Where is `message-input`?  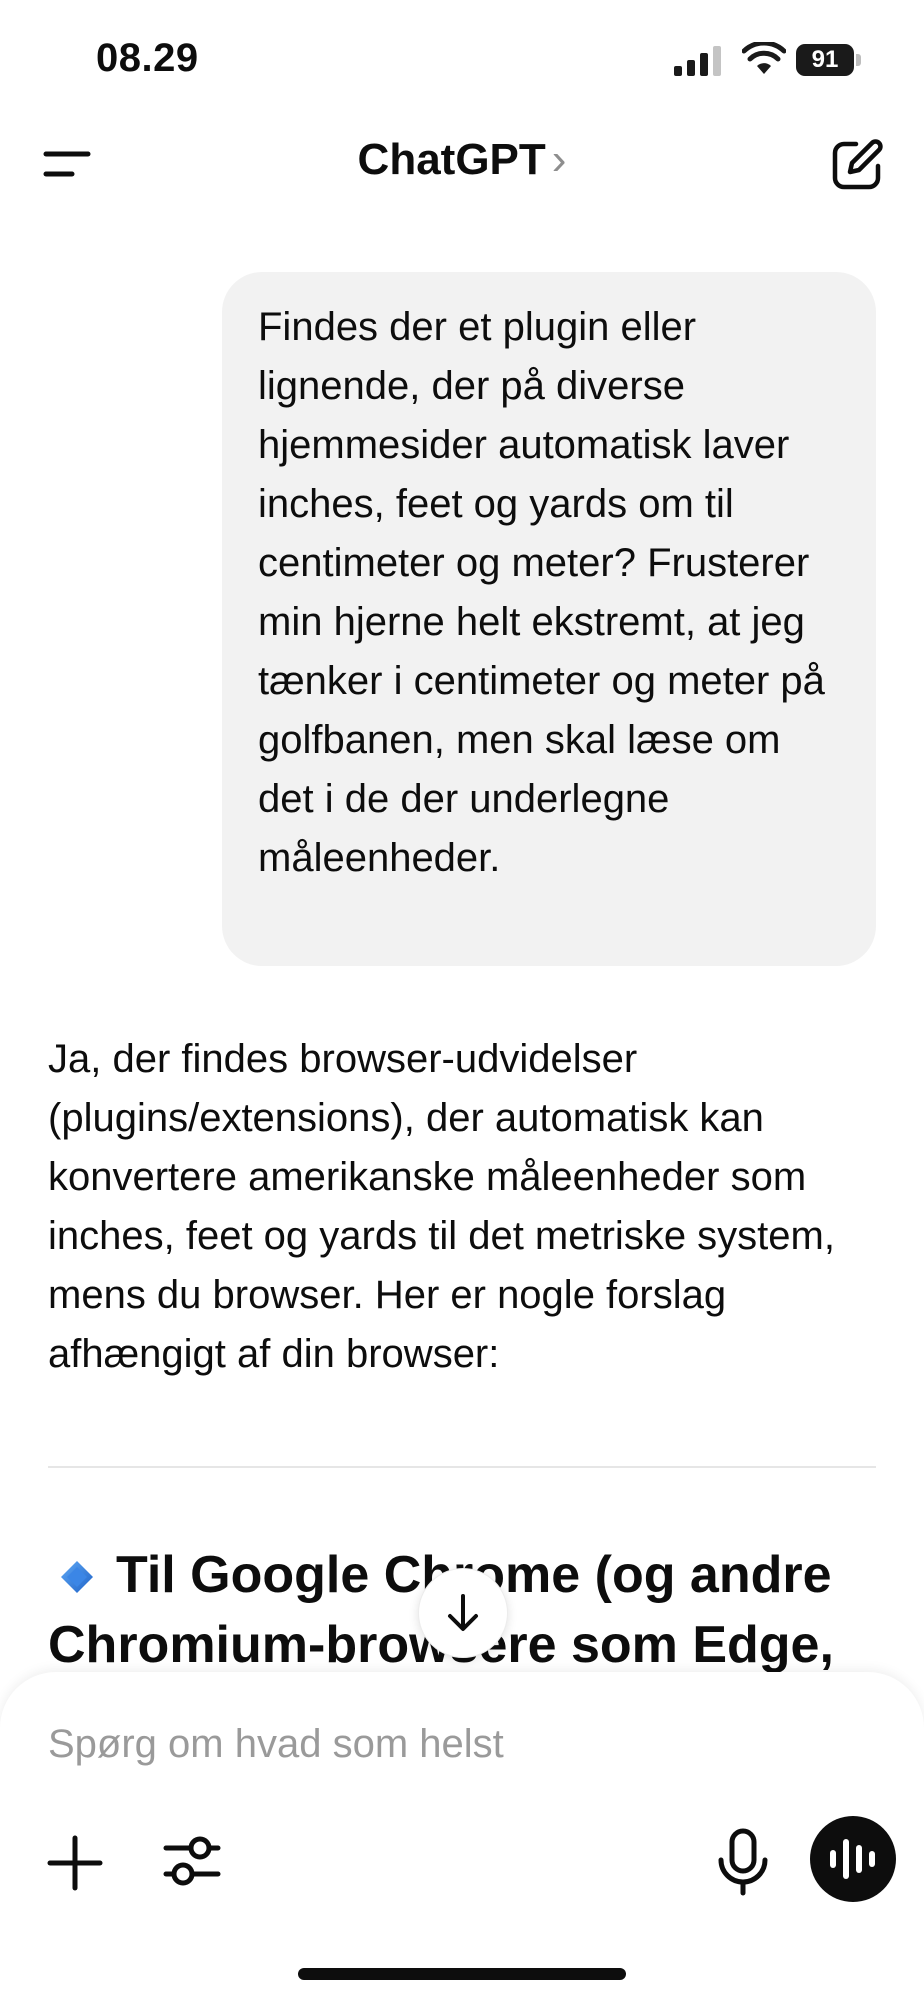 message-input is located at coordinates (428, 1744).